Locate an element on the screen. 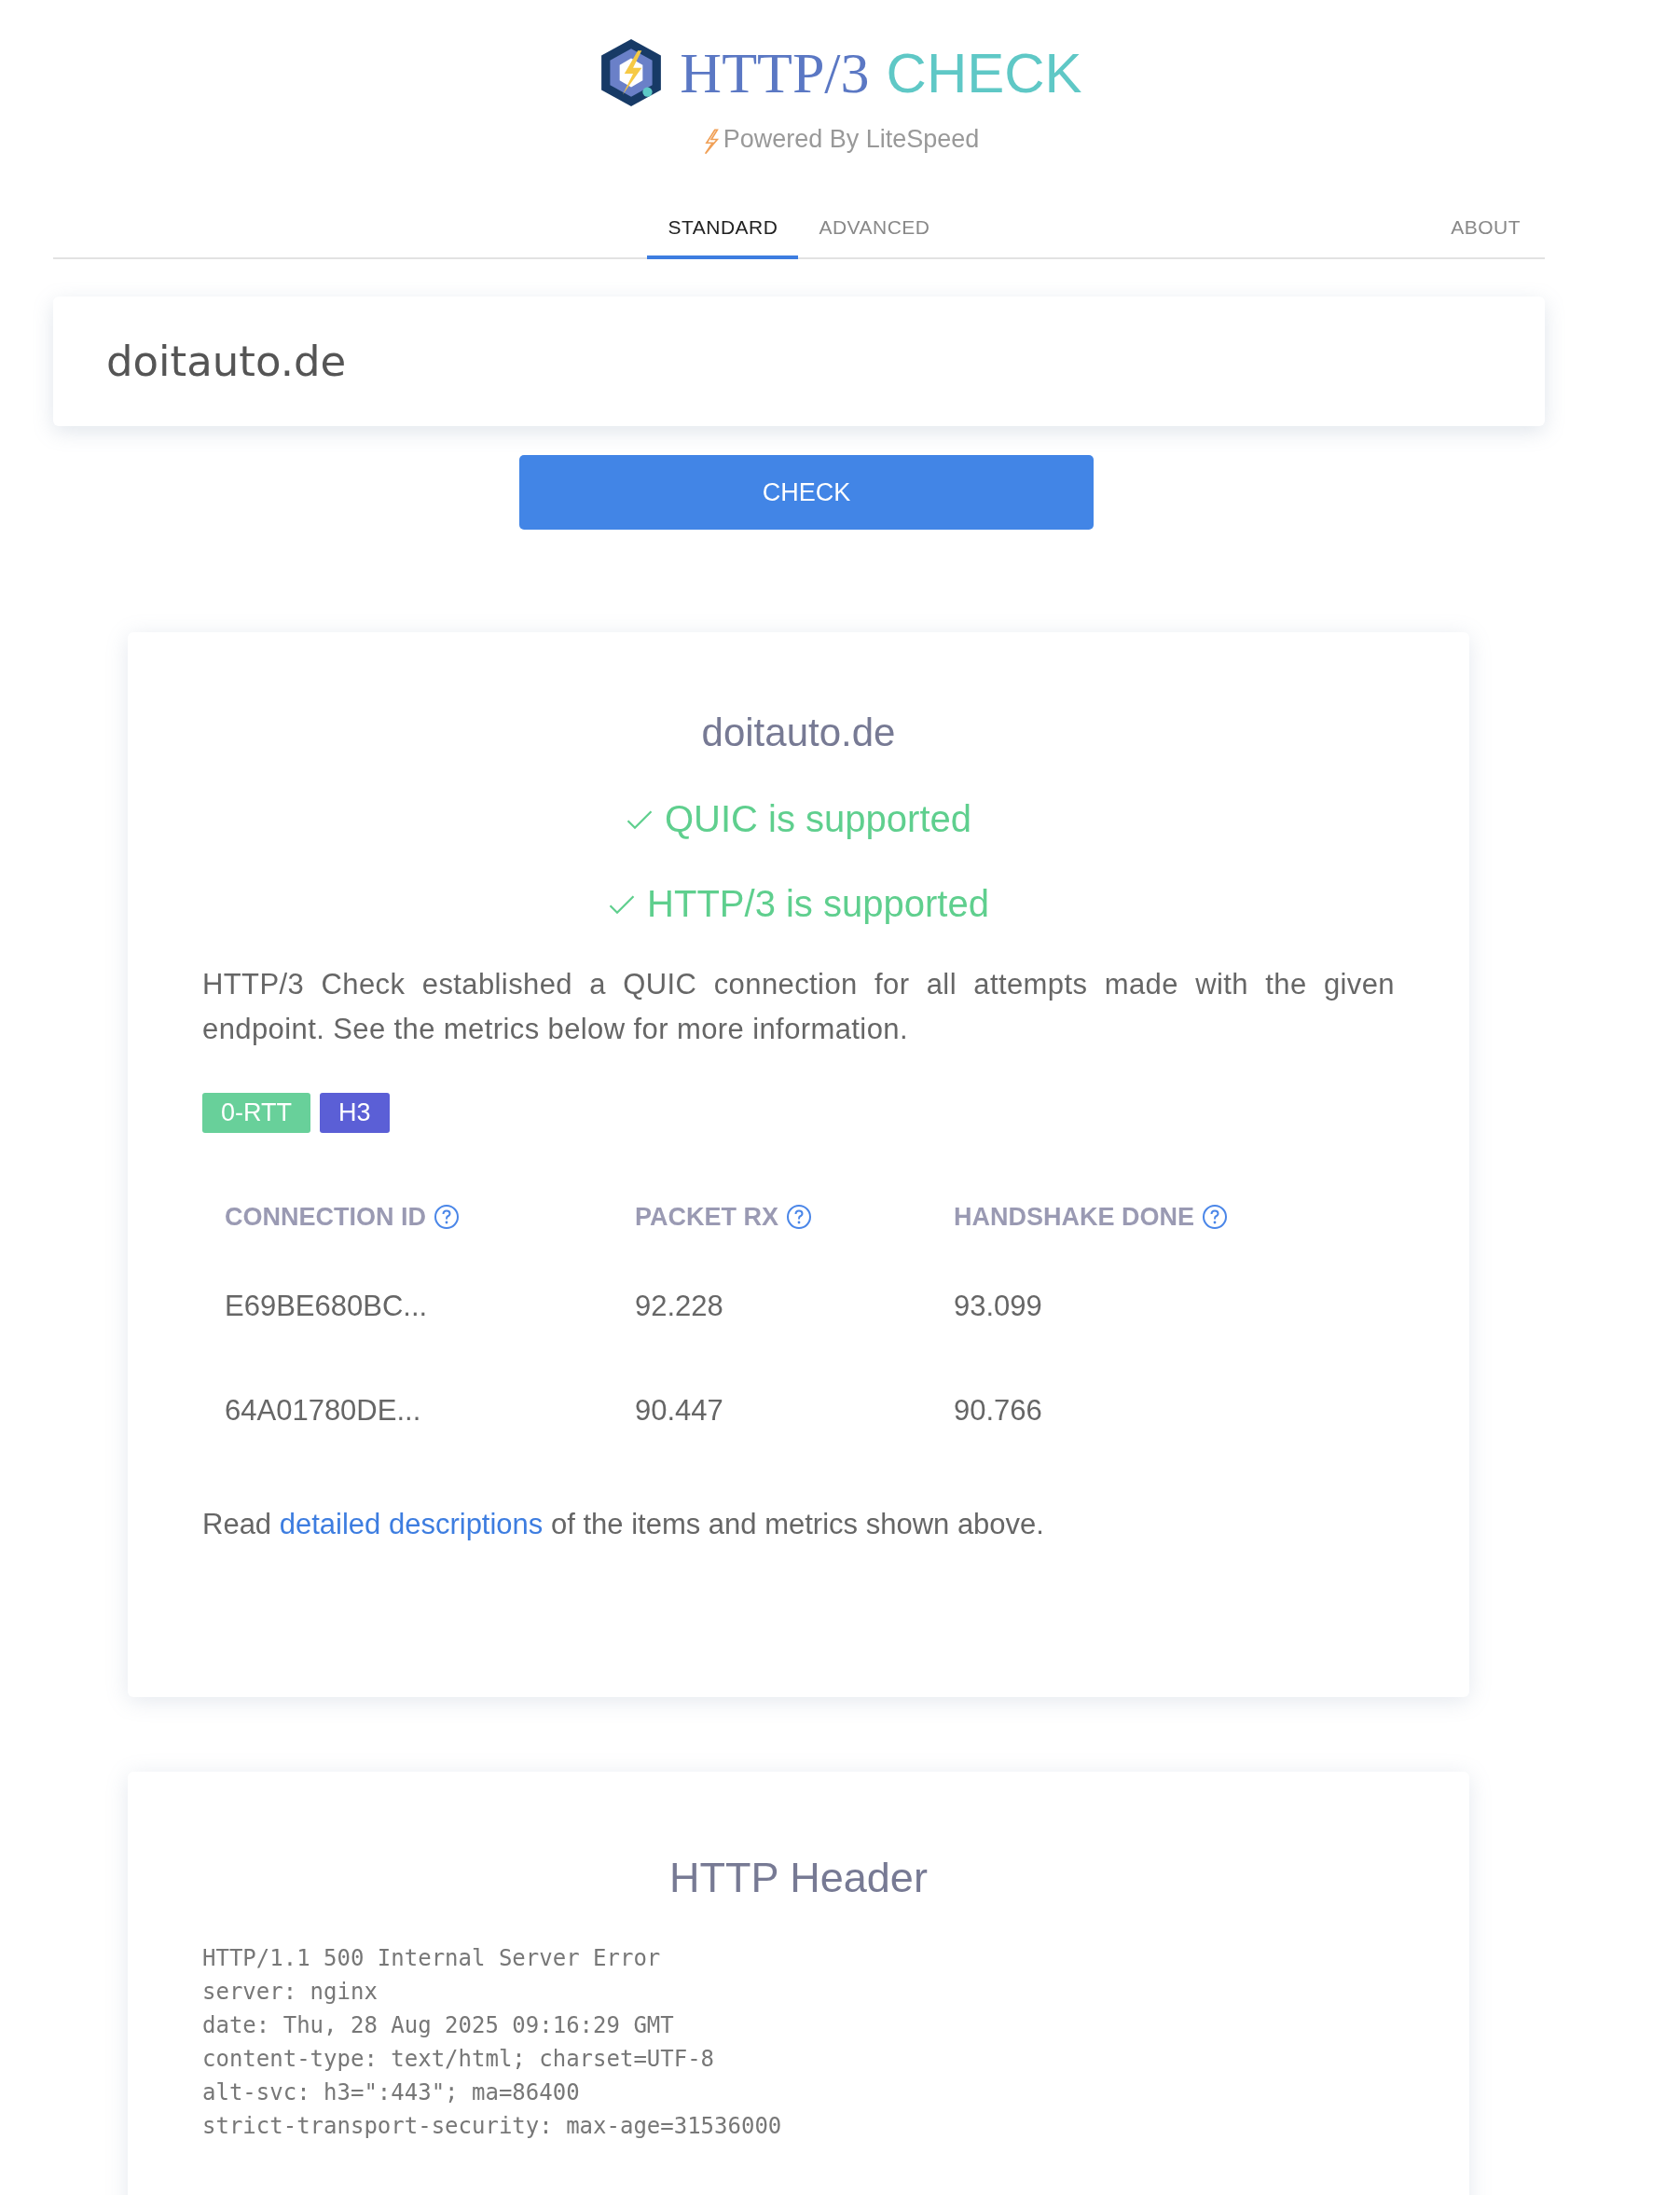 Image resolution: width=1680 pixels, height=2195 pixels. powered-by-text: Powered By LiteSpeed is located at coordinates (851, 139).